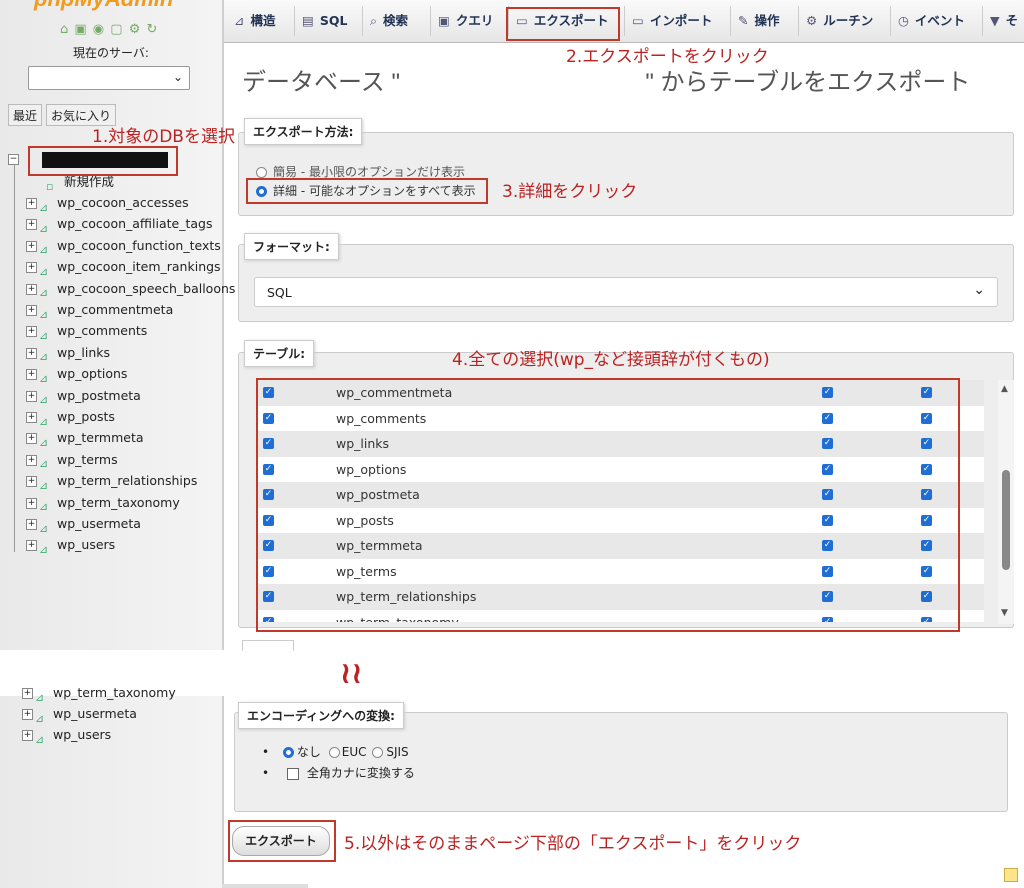 This screenshot has width=1024, height=888. What do you see at coordinates (84, 352) in the screenshot?
I see `sidebar-table-label: wp_links` at bounding box center [84, 352].